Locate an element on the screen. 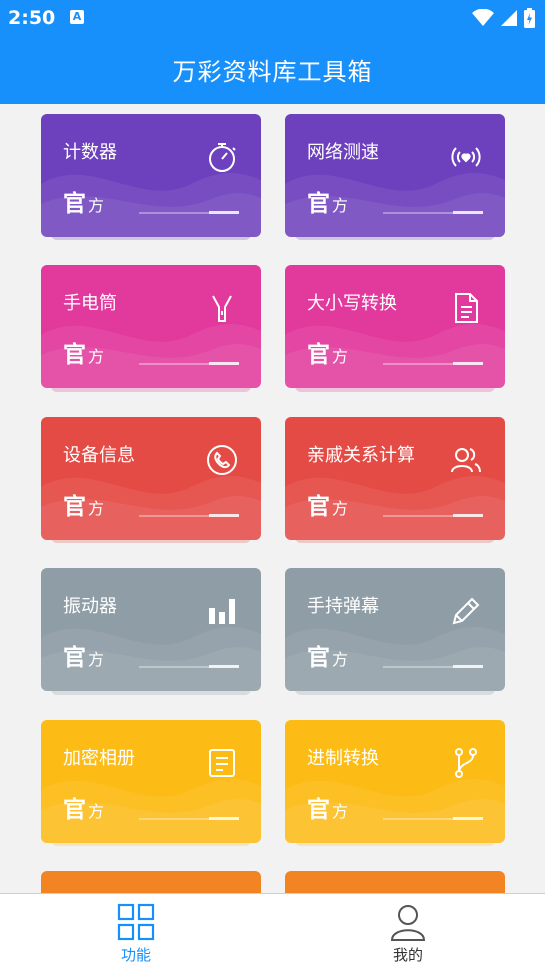  card-title: 振动器 is located at coordinates (90, 606).